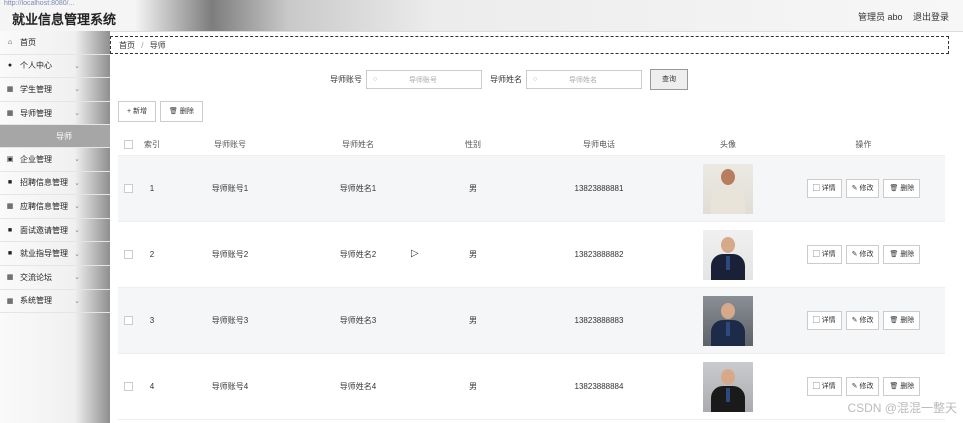 This screenshot has width=963, height=423. Describe the element at coordinates (36, 277) in the screenshot. I see `sidebar-item-label: 交流论坛` at that location.